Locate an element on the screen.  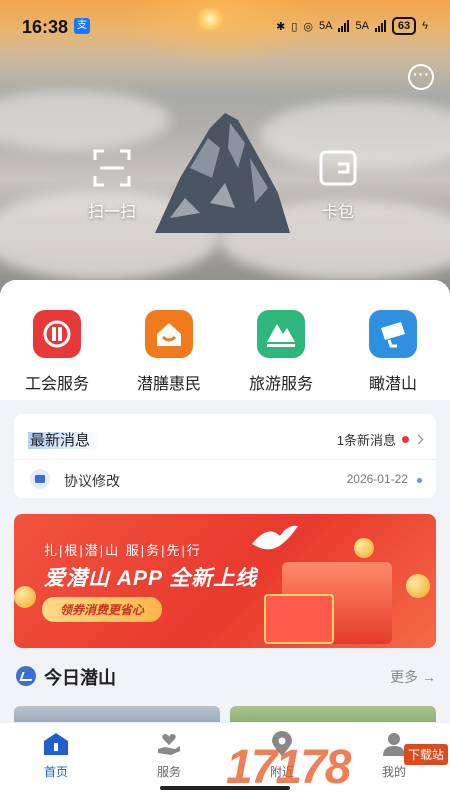
wallet-label: 卡包 is located at coordinates (337, 212).